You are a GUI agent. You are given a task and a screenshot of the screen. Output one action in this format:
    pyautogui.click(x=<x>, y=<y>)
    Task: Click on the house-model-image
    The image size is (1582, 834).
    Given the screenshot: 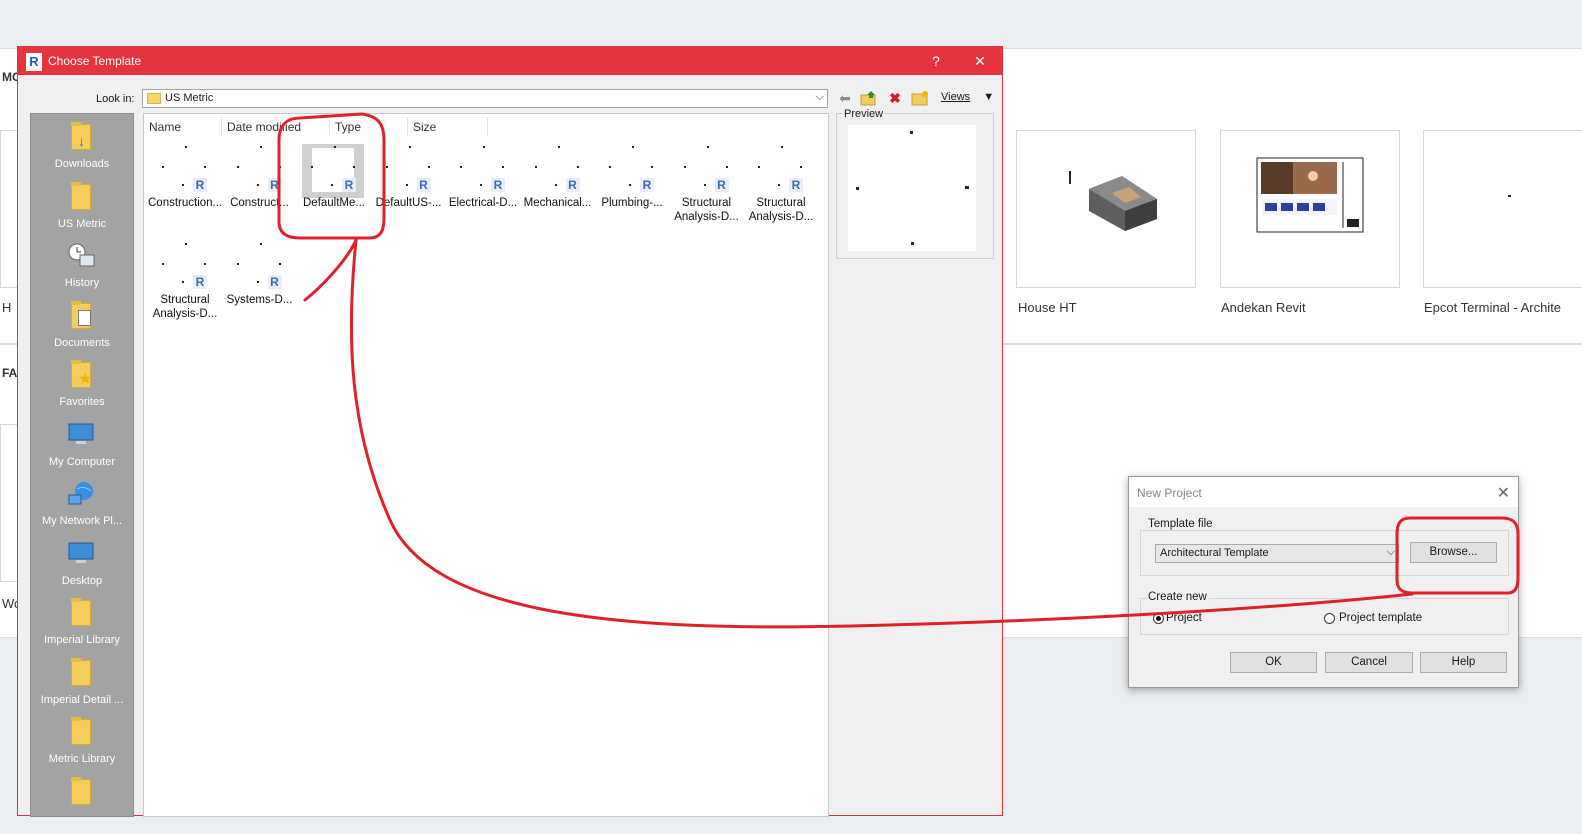 What is the action you would take?
    pyautogui.click(x=1113, y=201)
    